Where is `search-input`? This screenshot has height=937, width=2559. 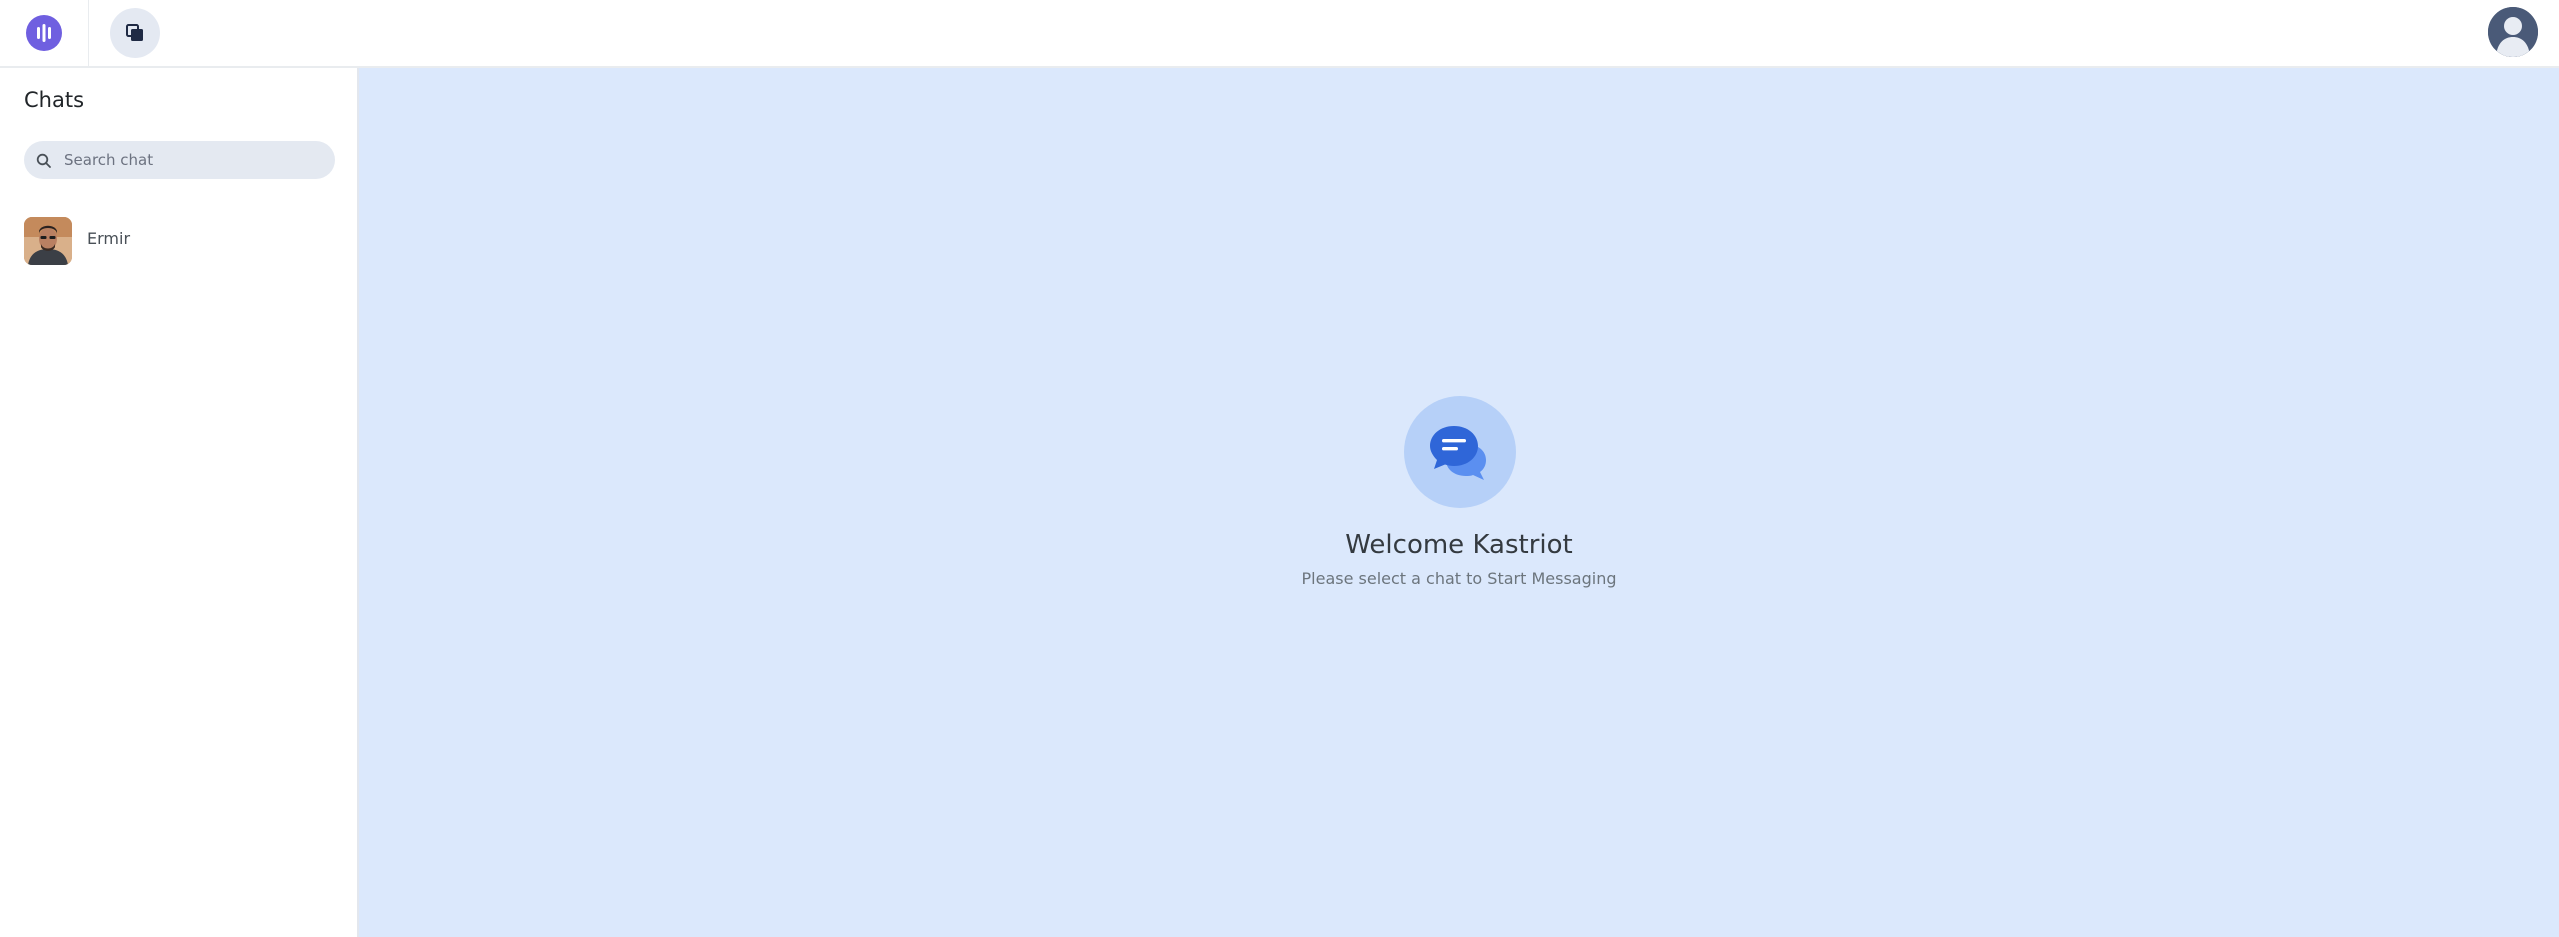
search-input is located at coordinates (194, 160).